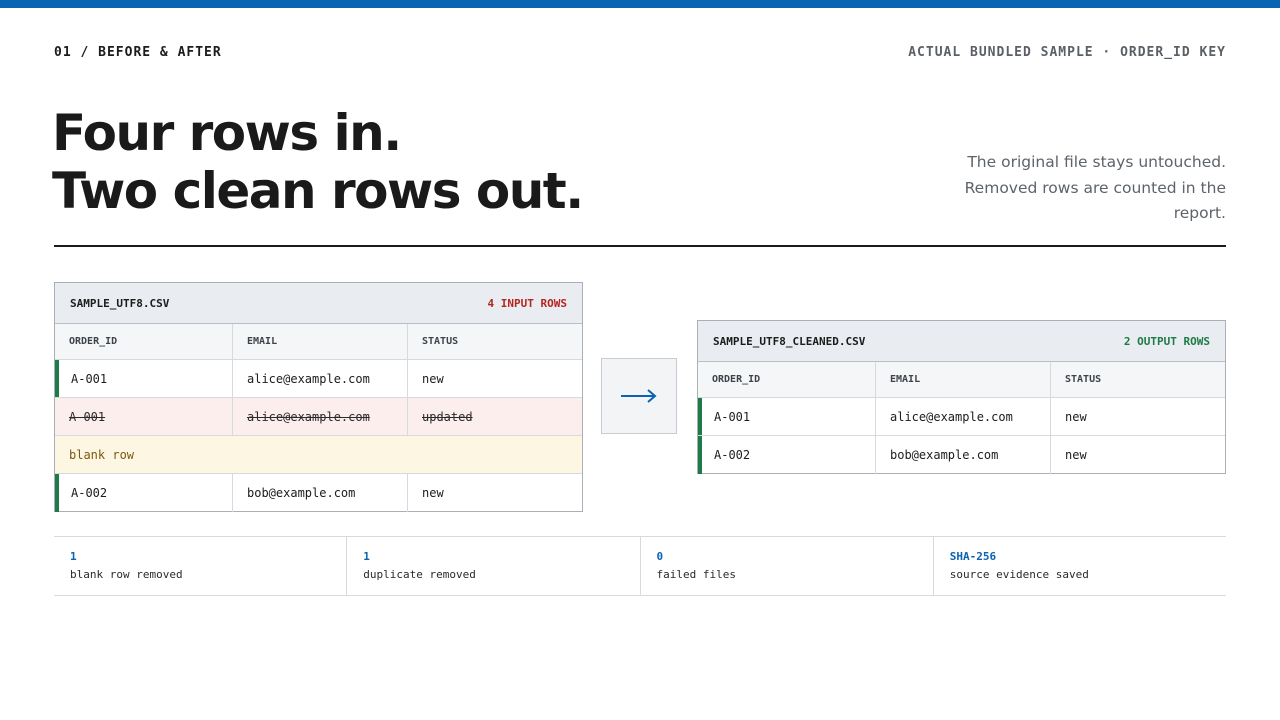  I want to click on arrow-right-icon, so click(639, 396).